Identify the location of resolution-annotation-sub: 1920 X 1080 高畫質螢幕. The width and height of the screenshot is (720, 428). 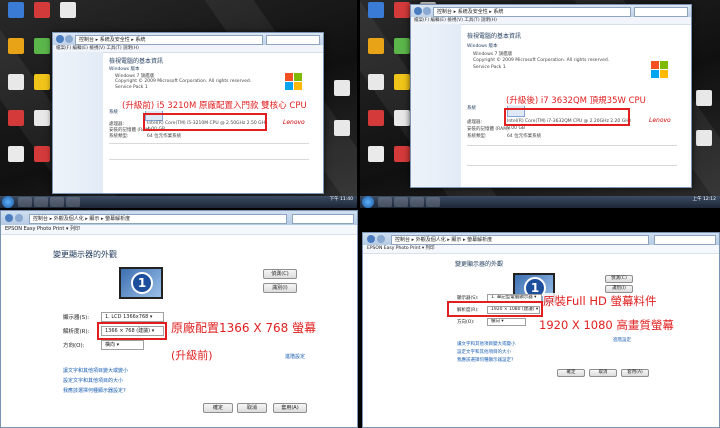
(606, 325).